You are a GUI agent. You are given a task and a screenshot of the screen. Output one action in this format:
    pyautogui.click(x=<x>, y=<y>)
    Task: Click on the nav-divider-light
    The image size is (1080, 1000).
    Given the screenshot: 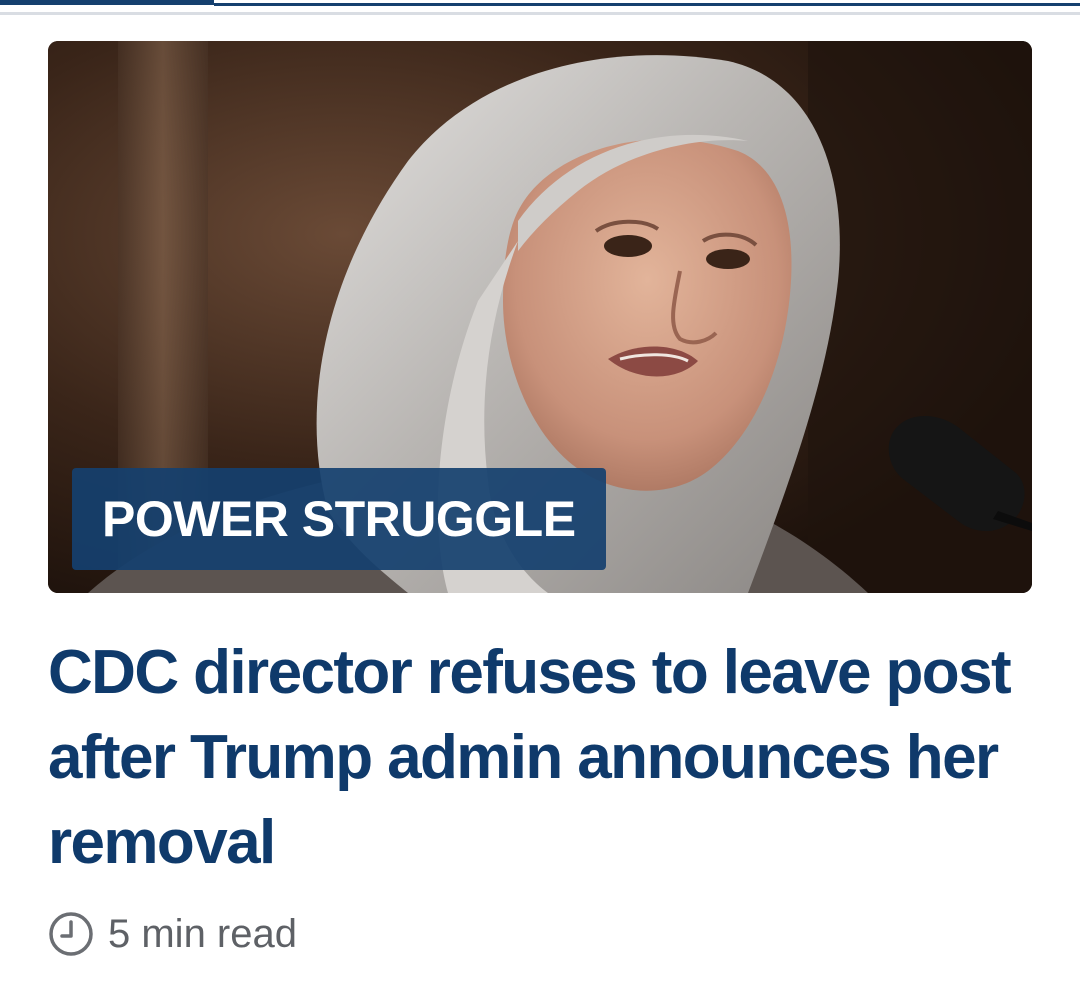 What is the action you would take?
    pyautogui.click(x=540, y=13)
    